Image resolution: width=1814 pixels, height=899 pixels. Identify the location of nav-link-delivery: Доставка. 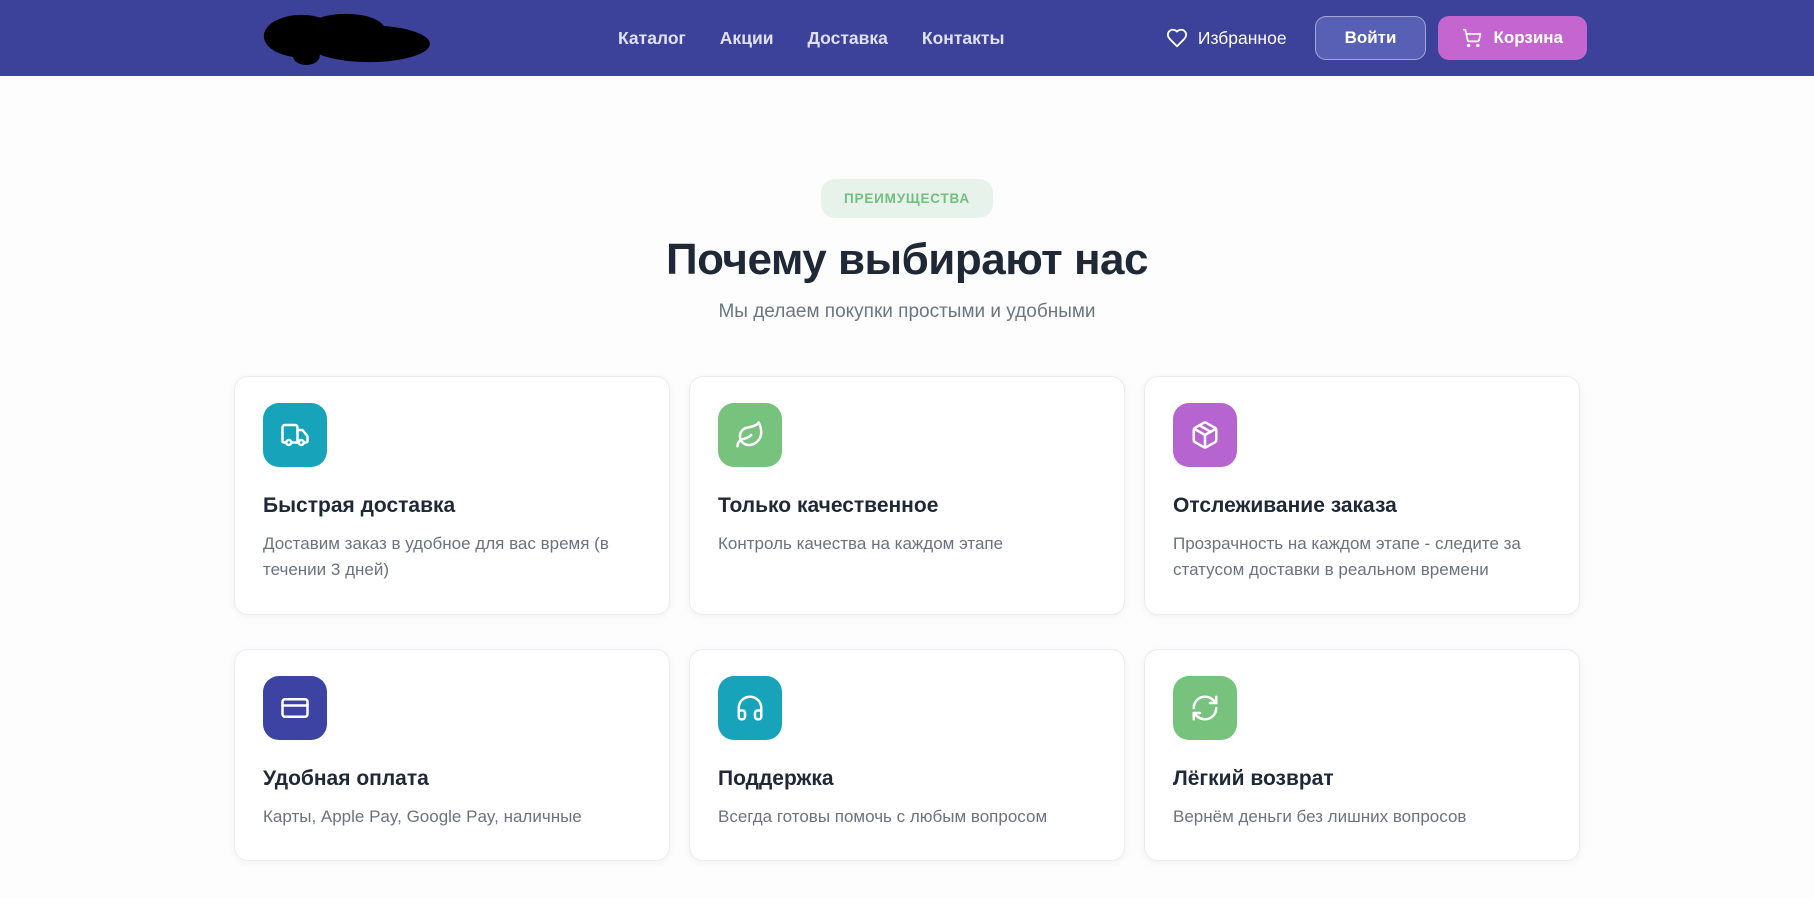
(847, 38).